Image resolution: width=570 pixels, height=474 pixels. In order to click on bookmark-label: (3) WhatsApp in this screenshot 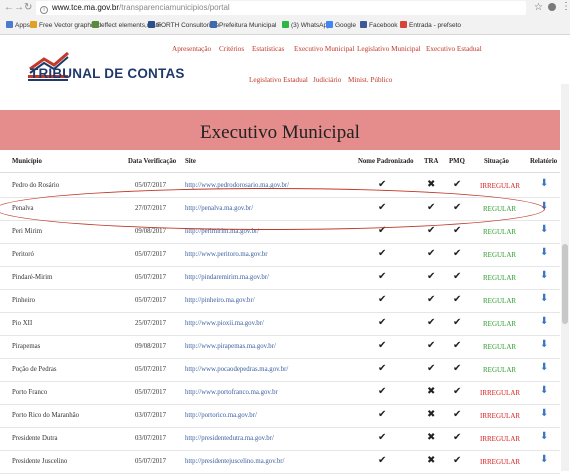, I will do `click(311, 25)`.